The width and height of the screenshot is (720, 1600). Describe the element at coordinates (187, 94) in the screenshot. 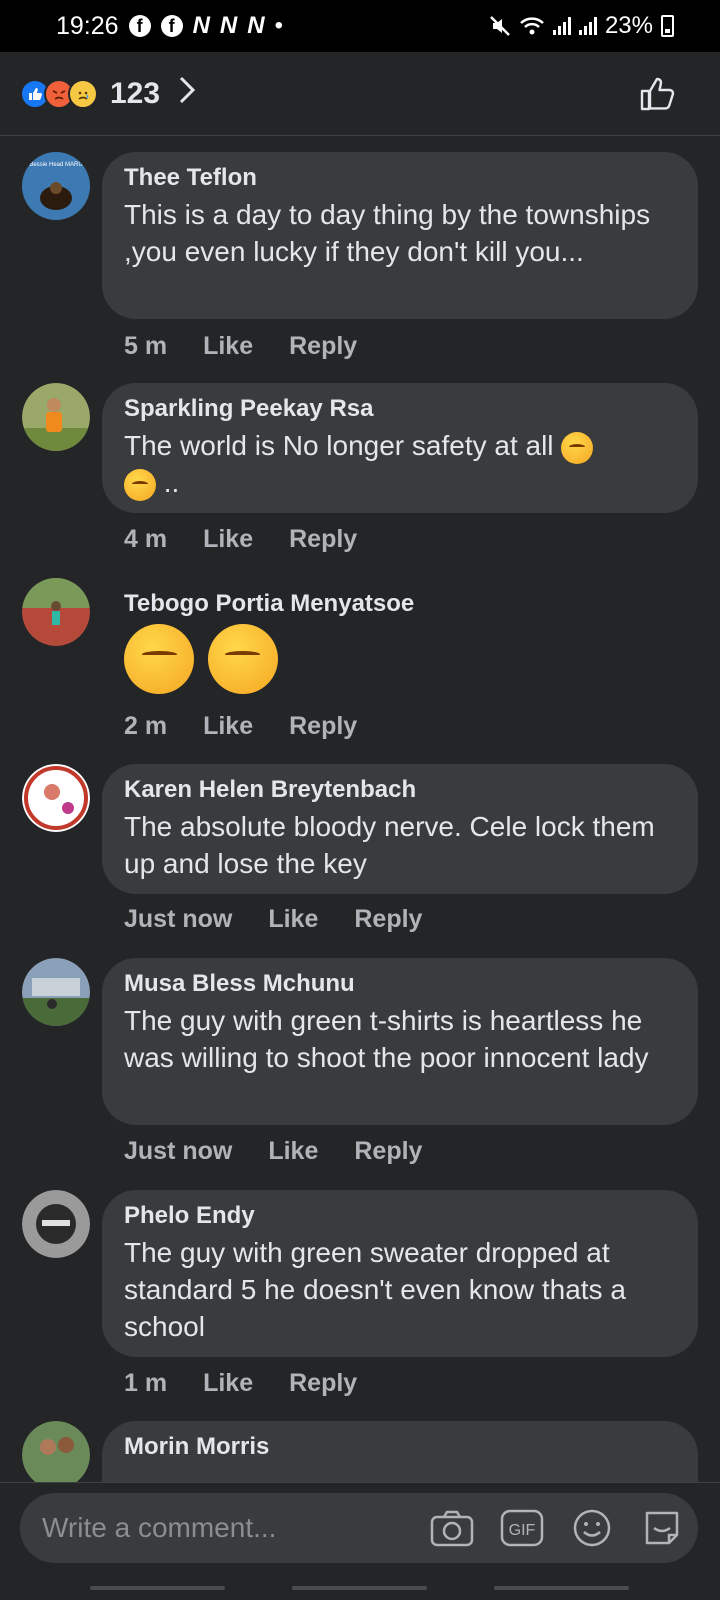

I see `chevron-right-icon` at that location.